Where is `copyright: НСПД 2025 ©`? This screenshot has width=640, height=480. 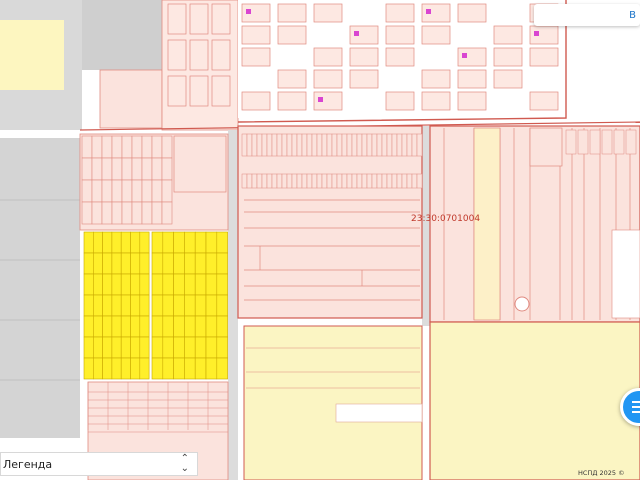
copyright: НСПД 2025 © is located at coordinates (601, 473).